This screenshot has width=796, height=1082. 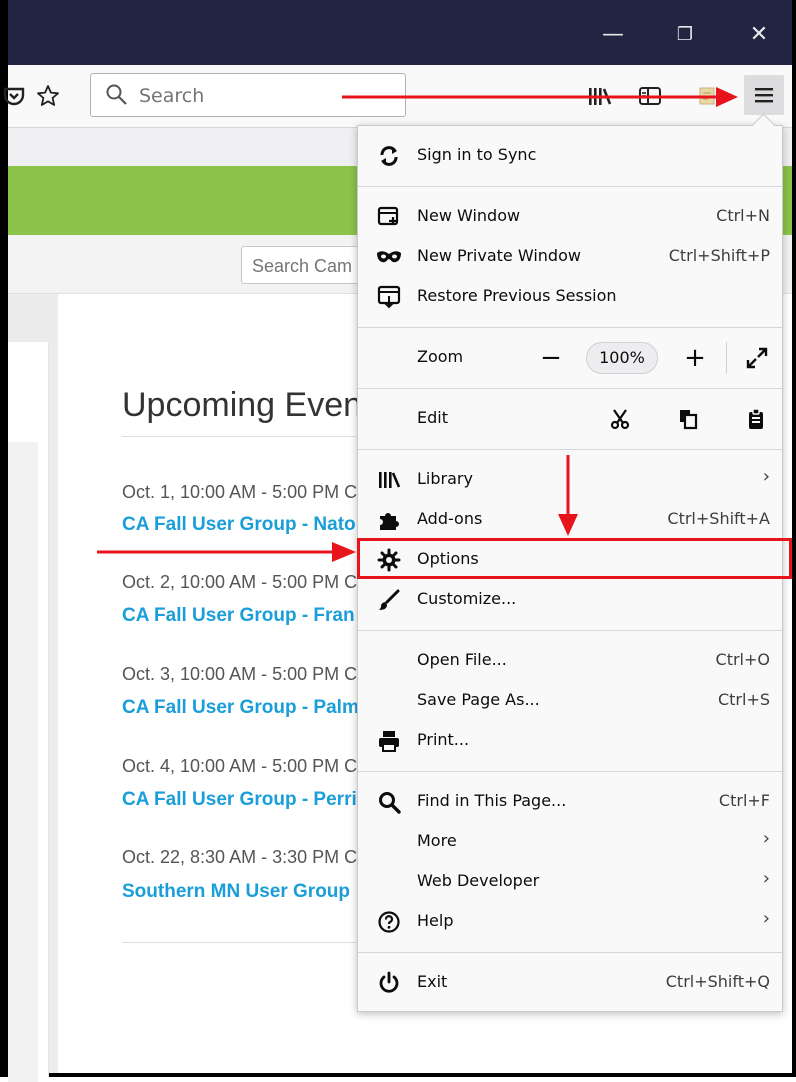 What do you see at coordinates (568, 495) in the screenshot?
I see `arrow-down-to-options` at bounding box center [568, 495].